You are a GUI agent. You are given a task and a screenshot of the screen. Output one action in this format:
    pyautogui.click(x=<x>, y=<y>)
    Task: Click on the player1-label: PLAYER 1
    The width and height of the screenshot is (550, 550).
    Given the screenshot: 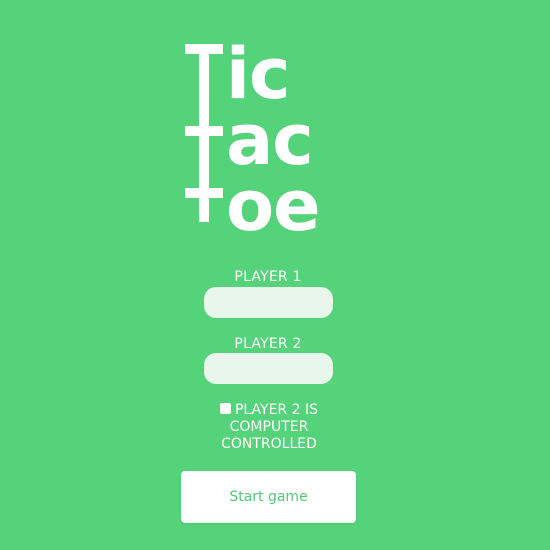 What is the action you would take?
    pyautogui.click(x=268, y=277)
    